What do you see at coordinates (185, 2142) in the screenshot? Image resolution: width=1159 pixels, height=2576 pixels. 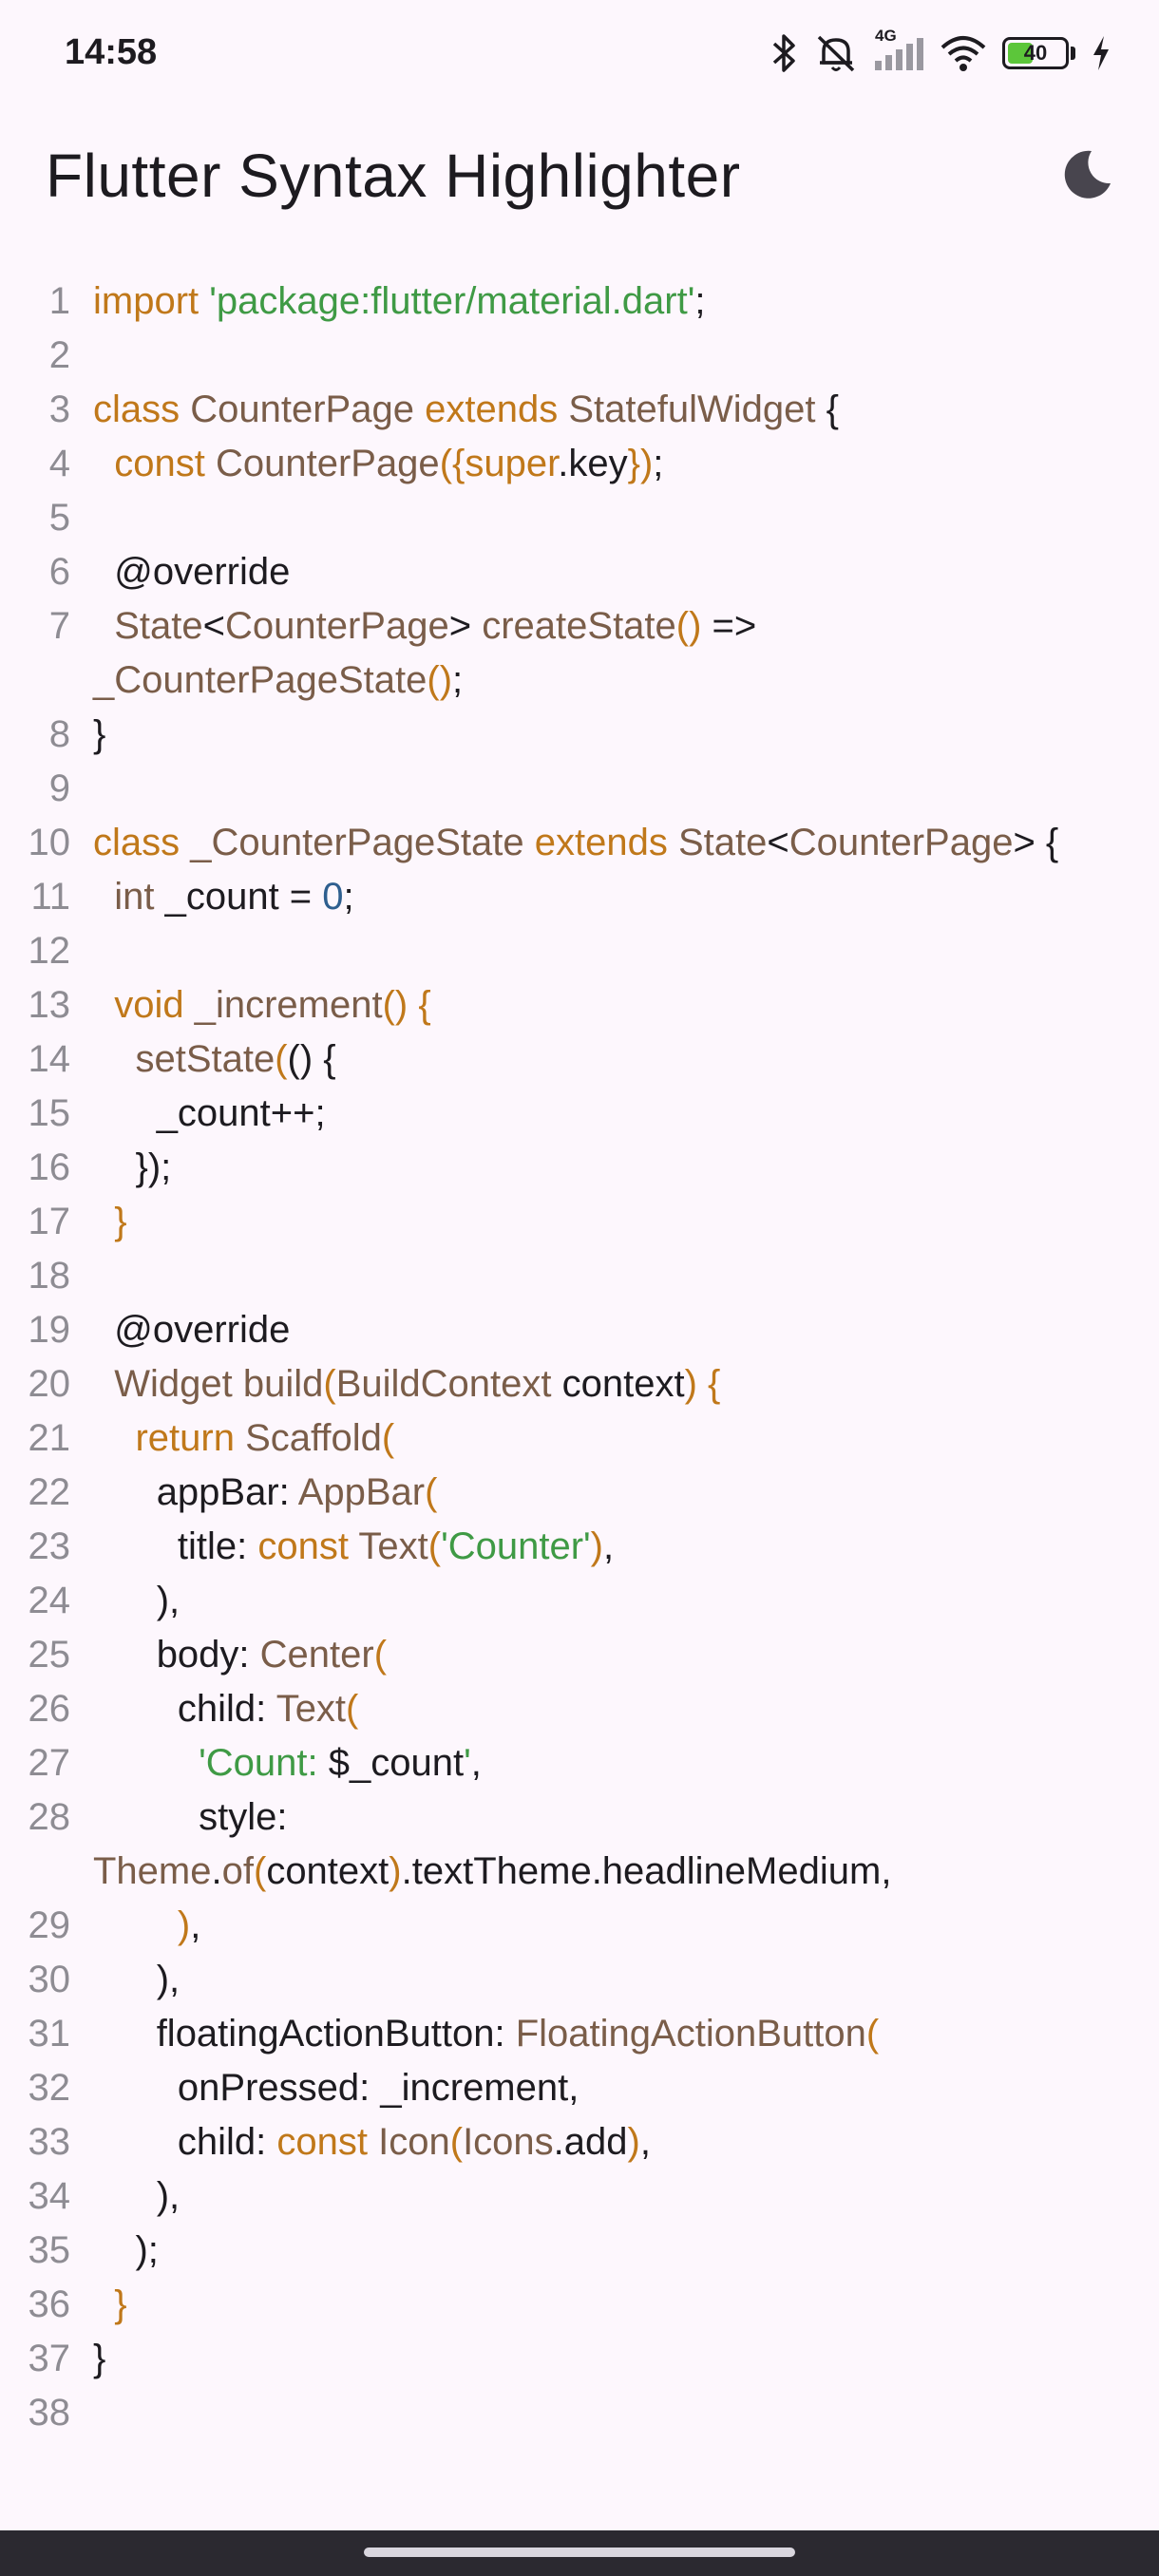 I see `code-token: child:` at bounding box center [185, 2142].